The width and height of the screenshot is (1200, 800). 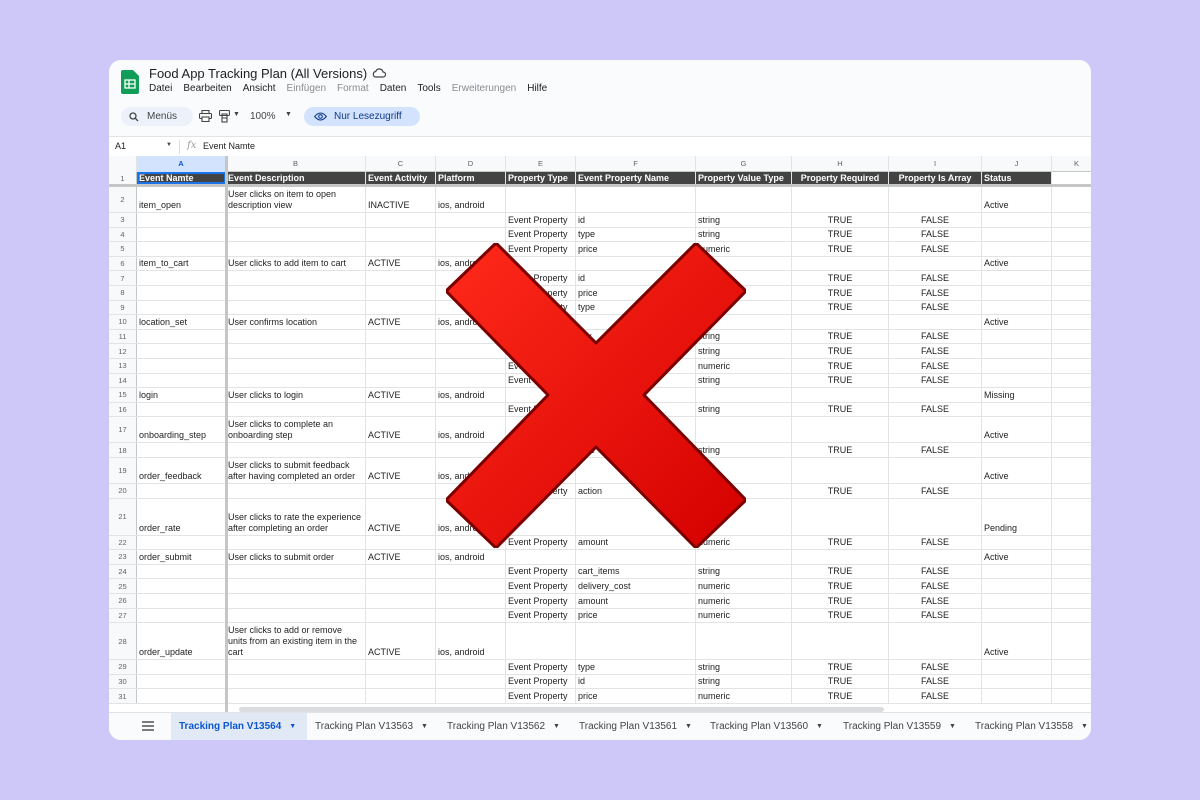 I want to click on menu-item-tools: Tools, so click(x=428, y=88).